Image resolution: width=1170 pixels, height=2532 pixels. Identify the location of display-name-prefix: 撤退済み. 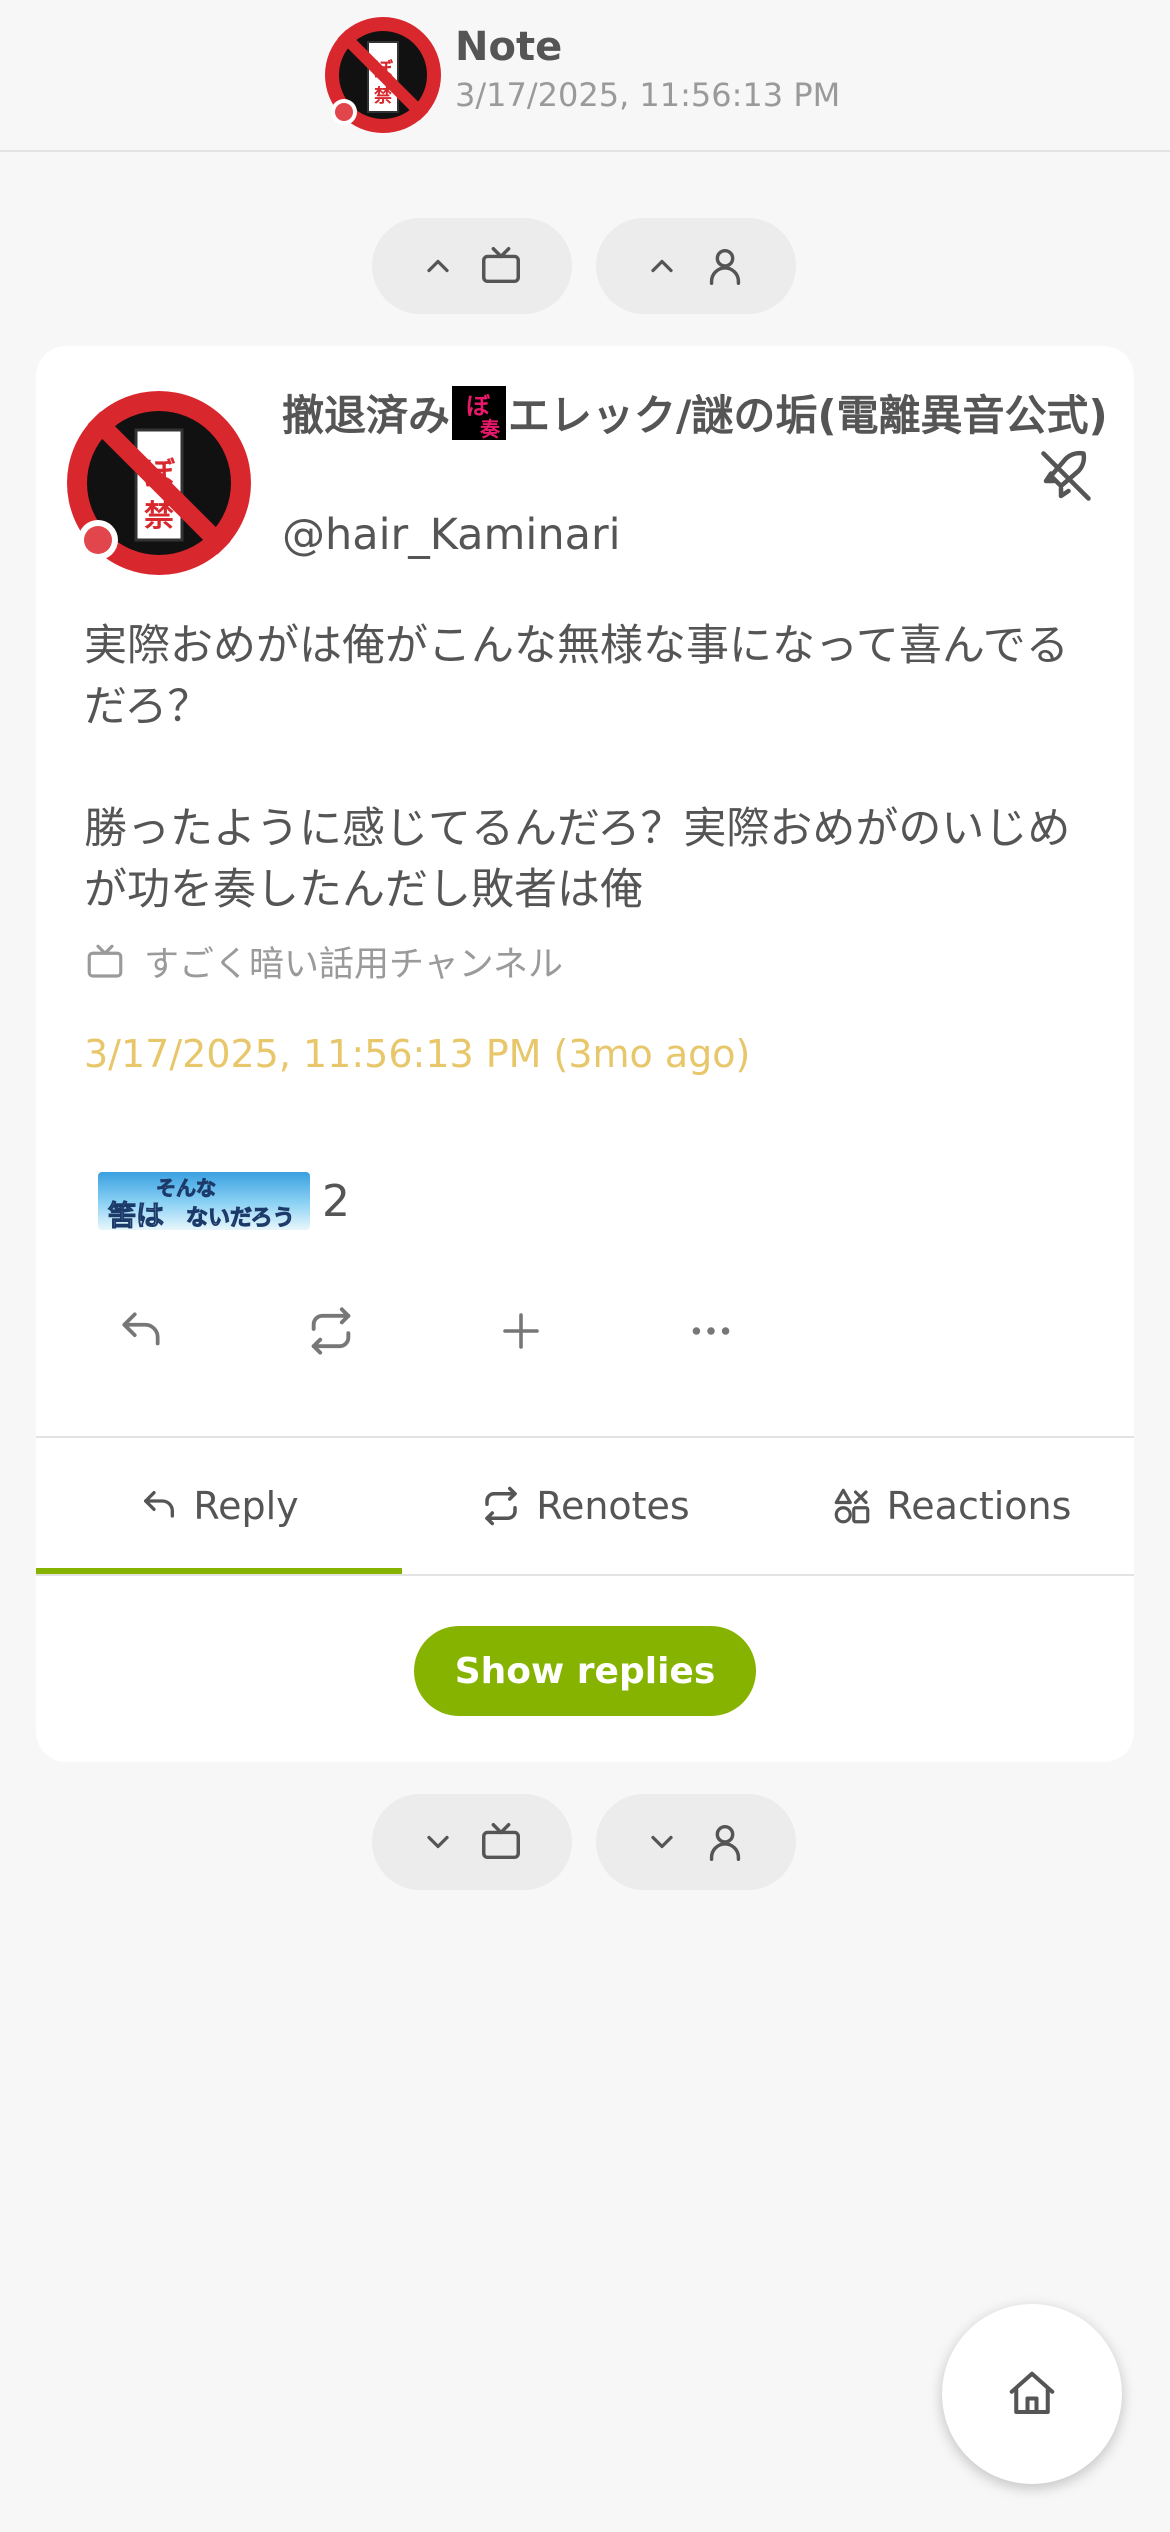
(366, 415).